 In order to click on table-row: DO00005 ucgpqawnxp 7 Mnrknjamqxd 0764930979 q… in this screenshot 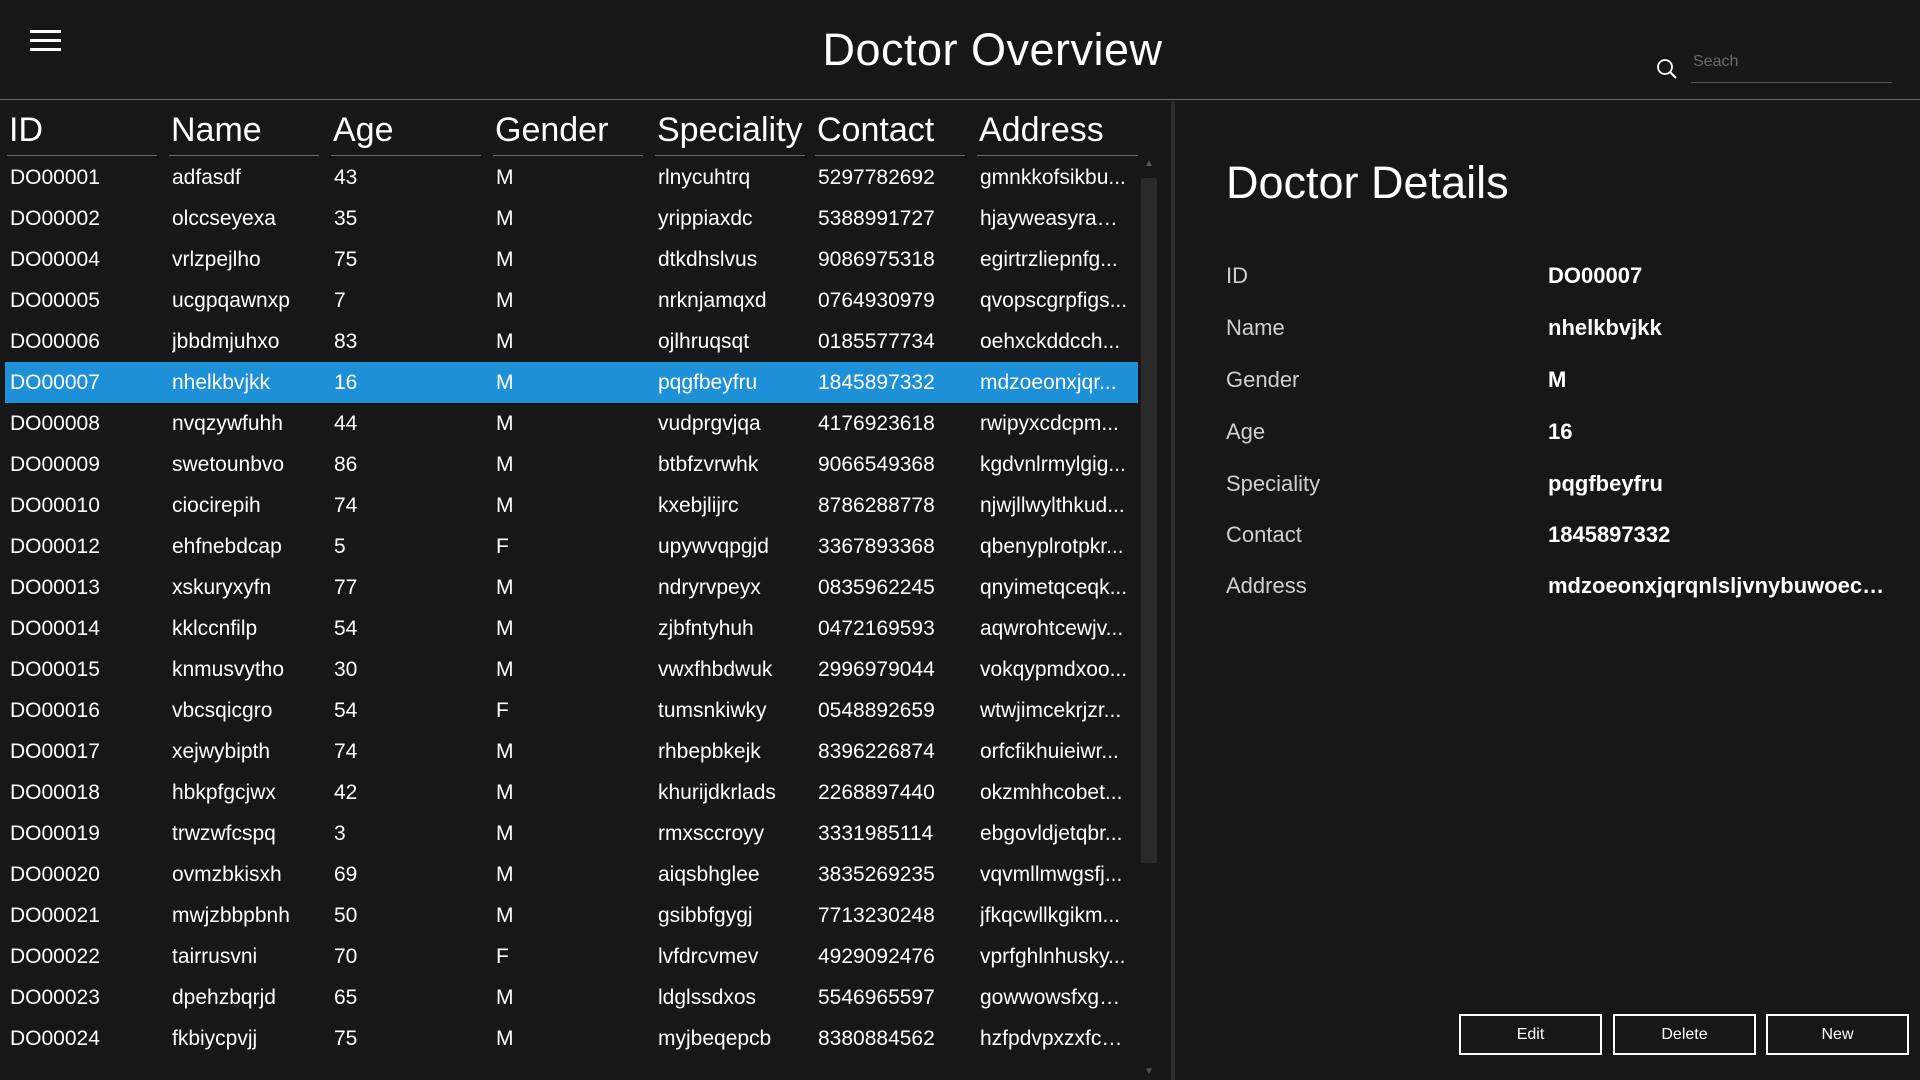, I will do `click(571, 300)`.